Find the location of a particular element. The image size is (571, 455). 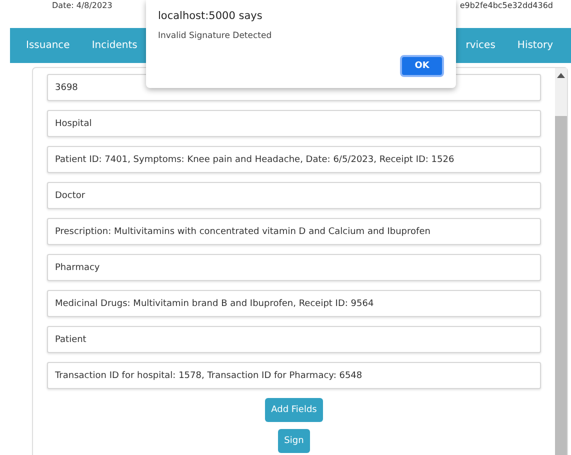

scroll-up-icon is located at coordinates (561, 75).